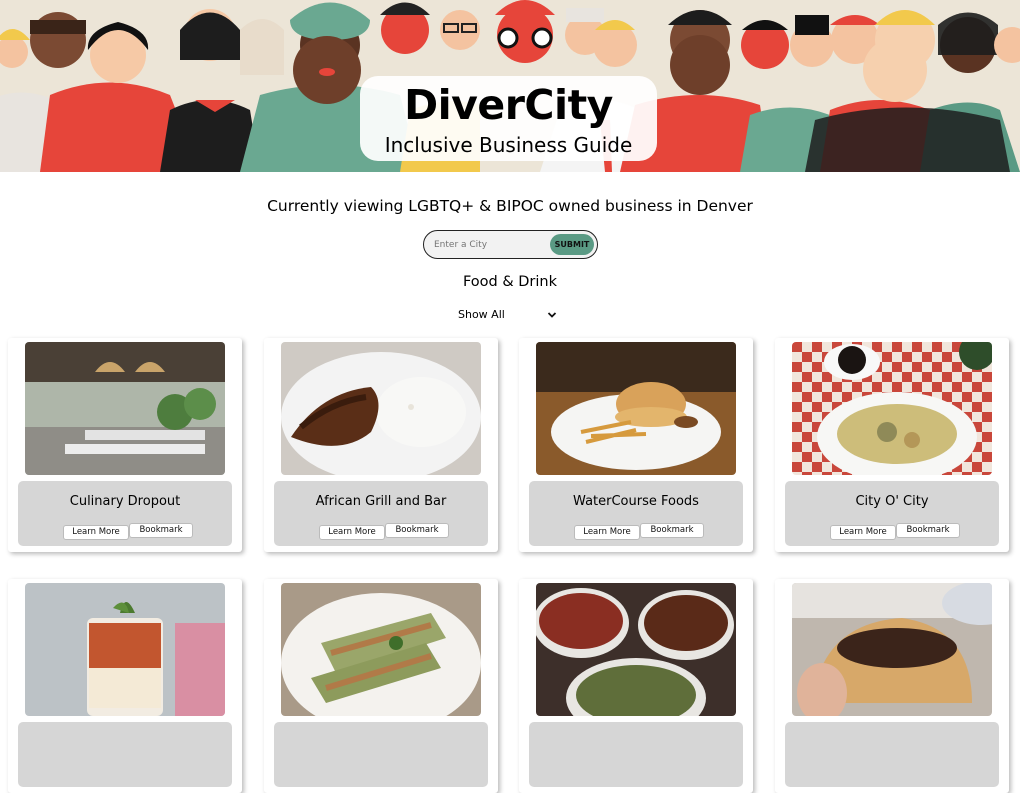  Describe the element at coordinates (508, 105) in the screenshot. I see `site-title: DiverCity` at that location.